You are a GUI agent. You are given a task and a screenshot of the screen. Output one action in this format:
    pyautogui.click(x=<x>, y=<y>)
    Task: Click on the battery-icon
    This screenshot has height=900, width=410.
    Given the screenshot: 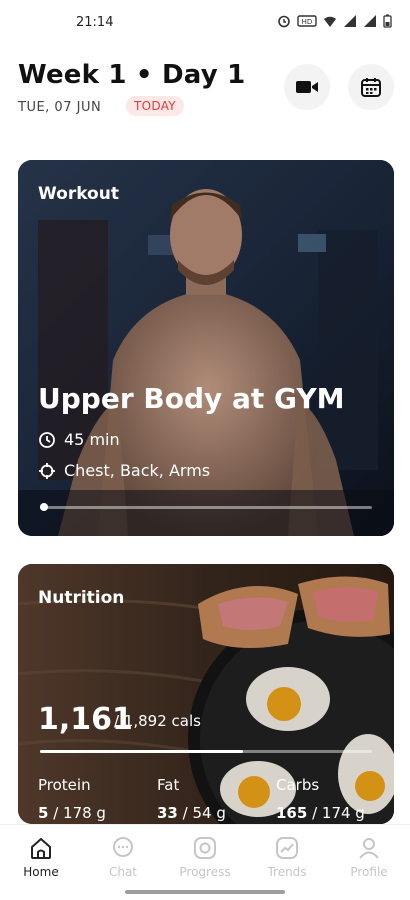 What is the action you would take?
    pyautogui.click(x=387, y=21)
    